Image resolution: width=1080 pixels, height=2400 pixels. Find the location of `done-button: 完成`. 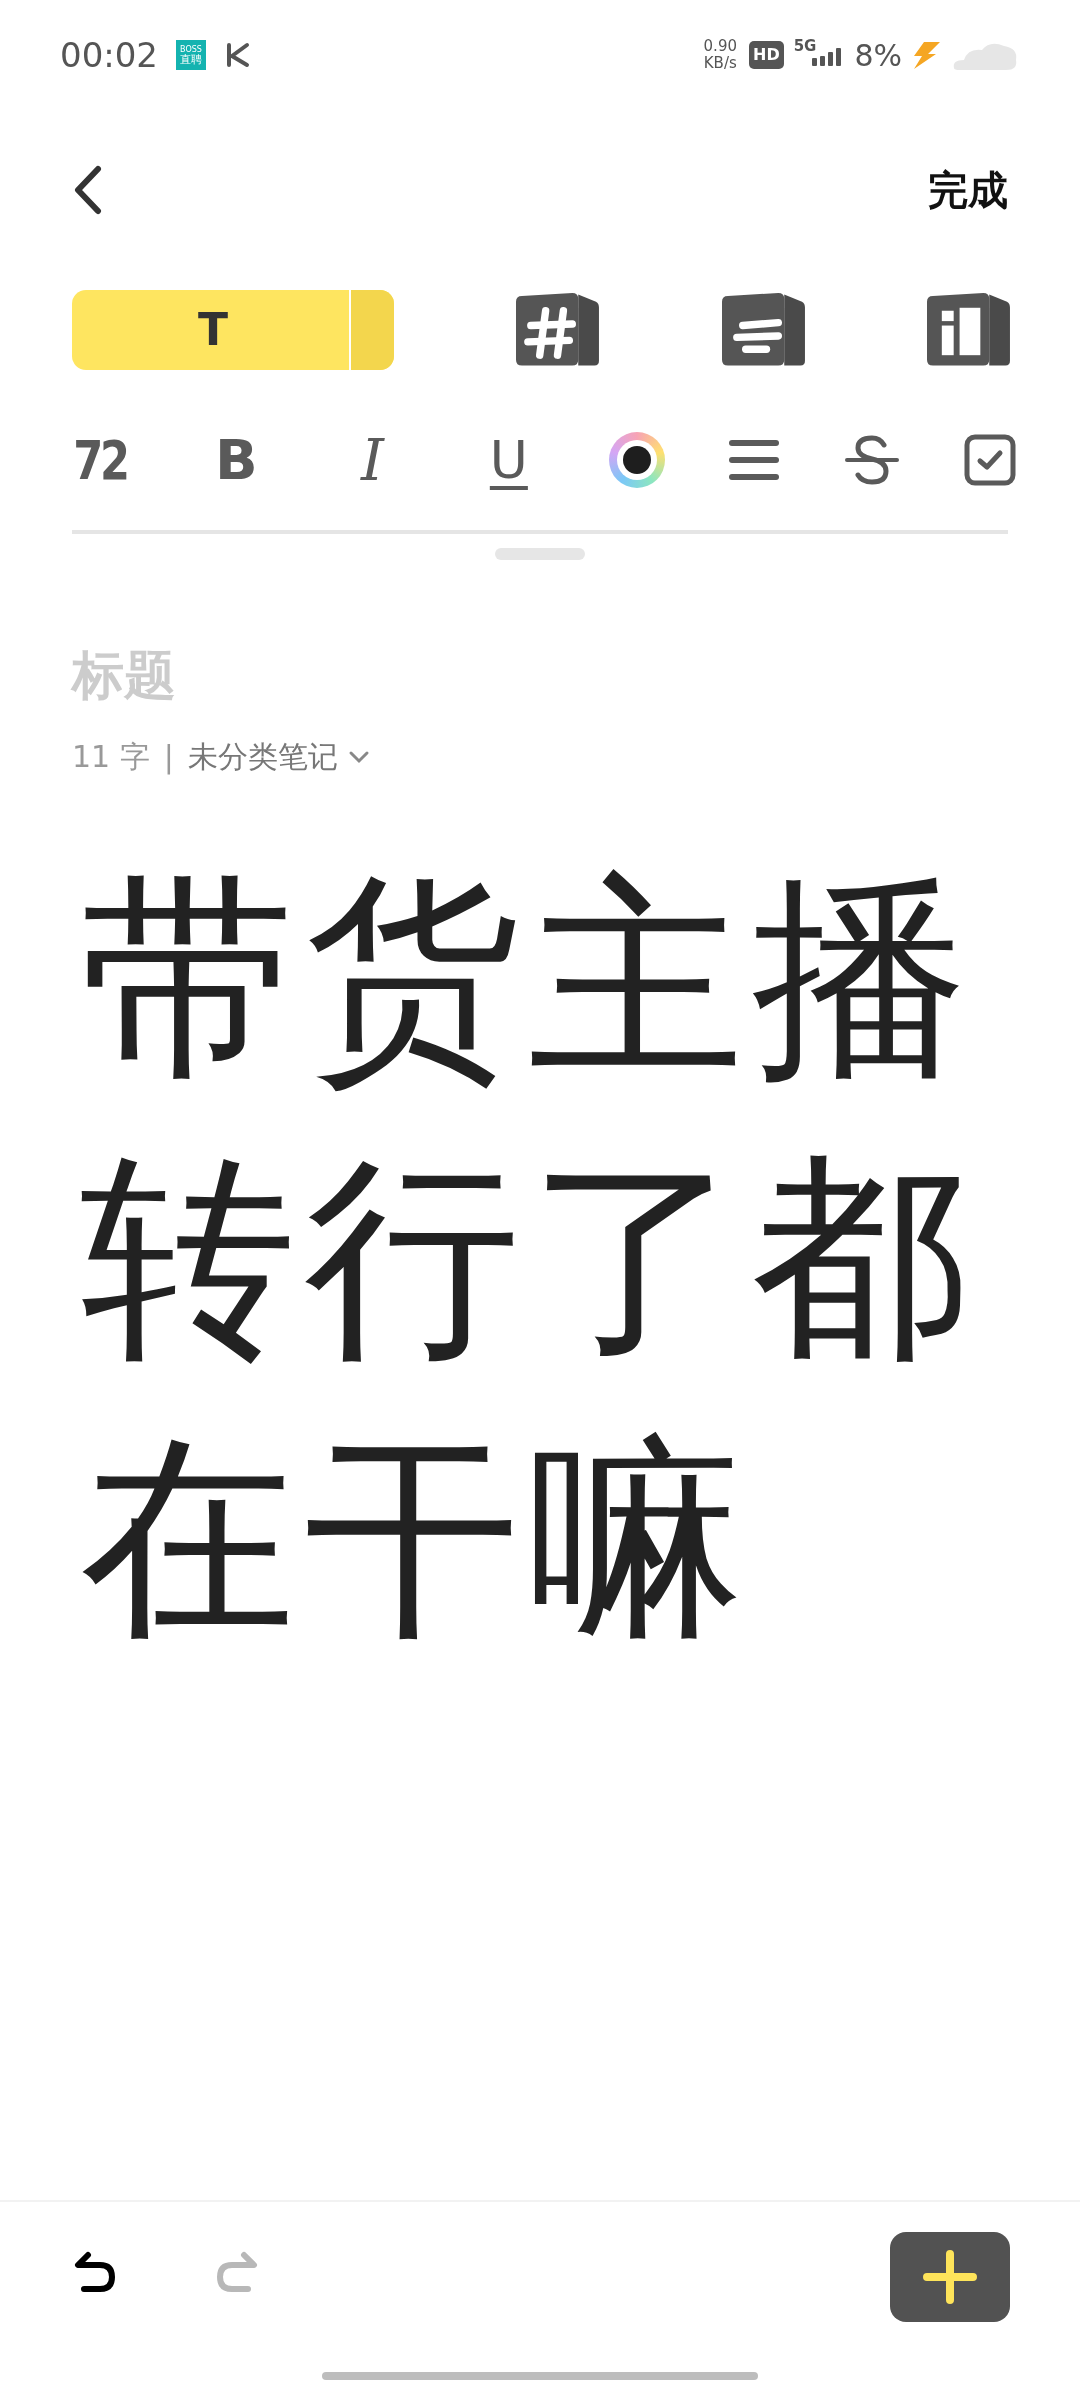

done-button: 完成 is located at coordinates (968, 190).